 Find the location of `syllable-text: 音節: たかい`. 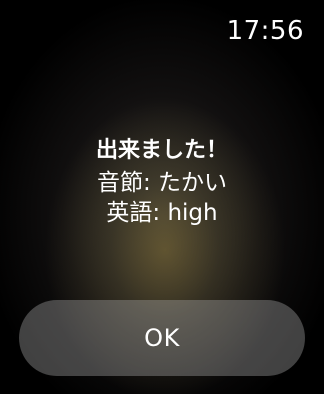

syllable-text: 音節: たかい is located at coordinates (162, 183).